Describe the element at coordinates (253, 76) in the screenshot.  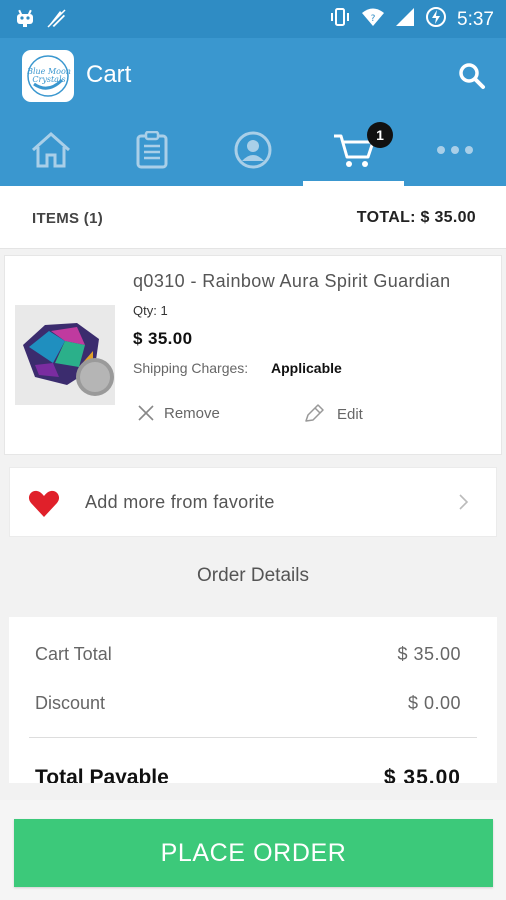
I see `app-bar: Blue Moon Crystals Cart` at that location.